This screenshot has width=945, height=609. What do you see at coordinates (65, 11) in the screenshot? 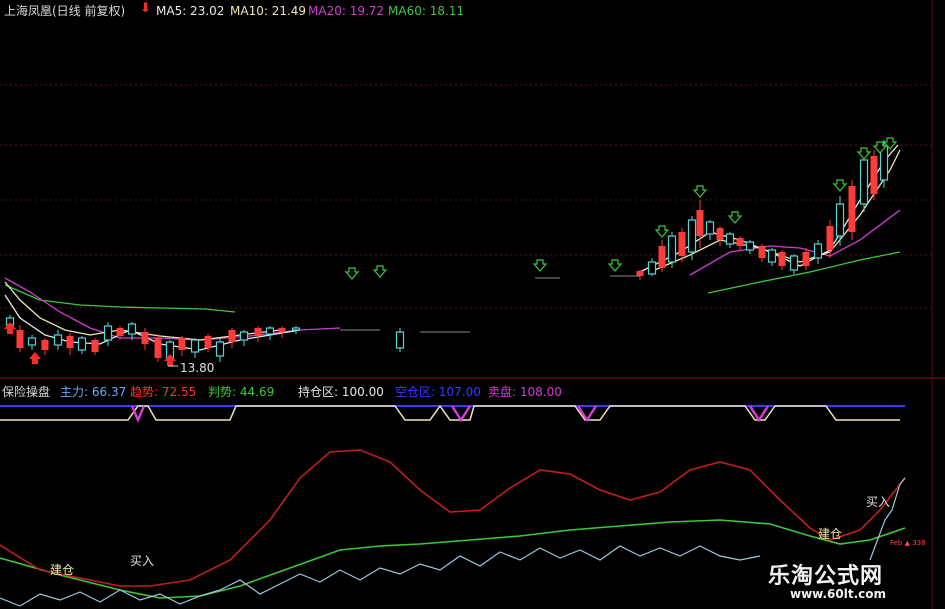
I see `chart-title: 上海凤凰(日线 前复权)` at bounding box center [65, 11].